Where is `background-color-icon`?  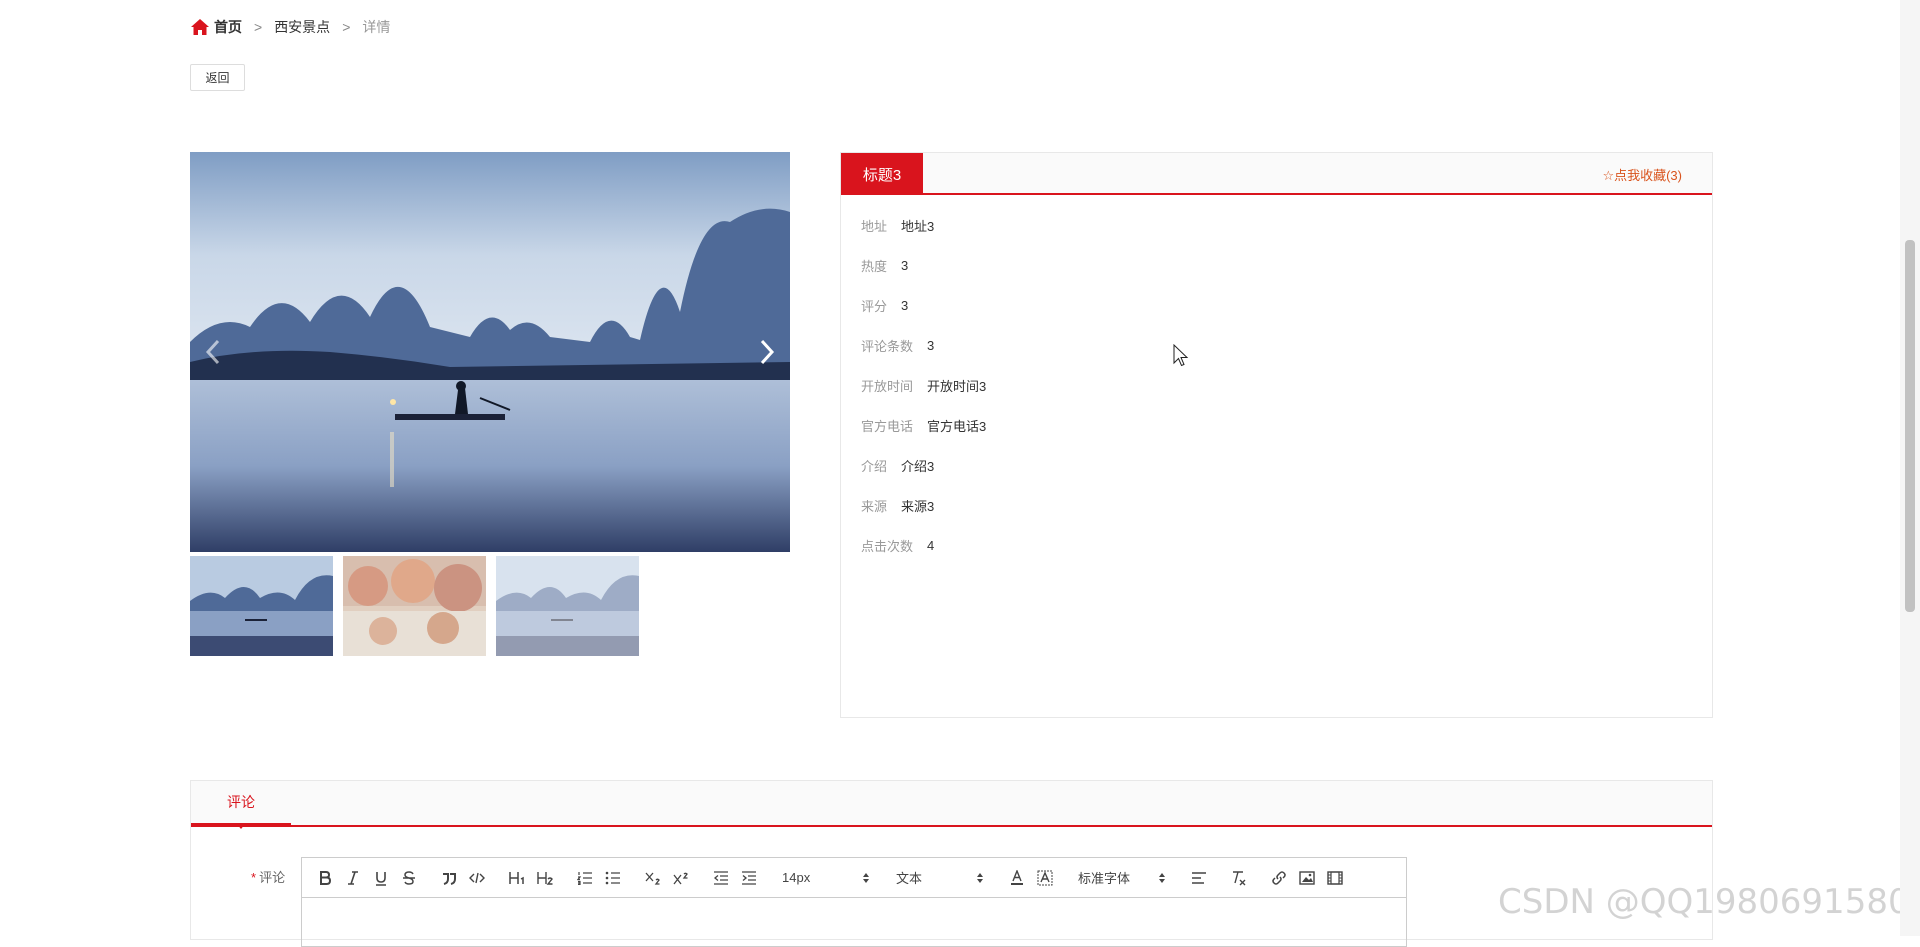
background-color-icon is located at coordinates (1045, 877).